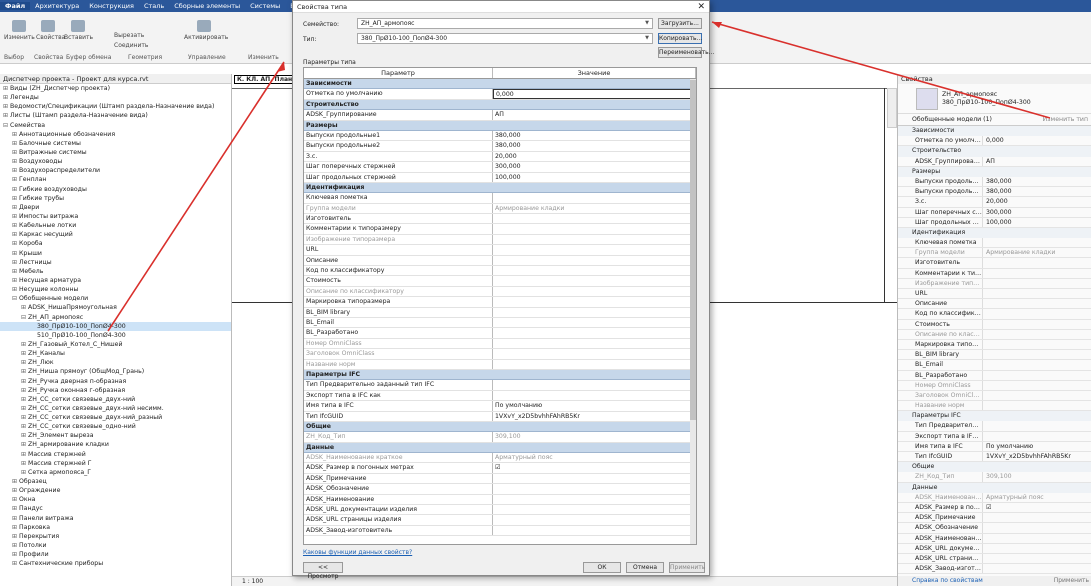 This screenshot has height=587, width=1091. What do you see at coordinates (498, 229) in the screenshot?
I see `grid-row: Комментарии к типоразмеру` at bounding box center [498, 229].